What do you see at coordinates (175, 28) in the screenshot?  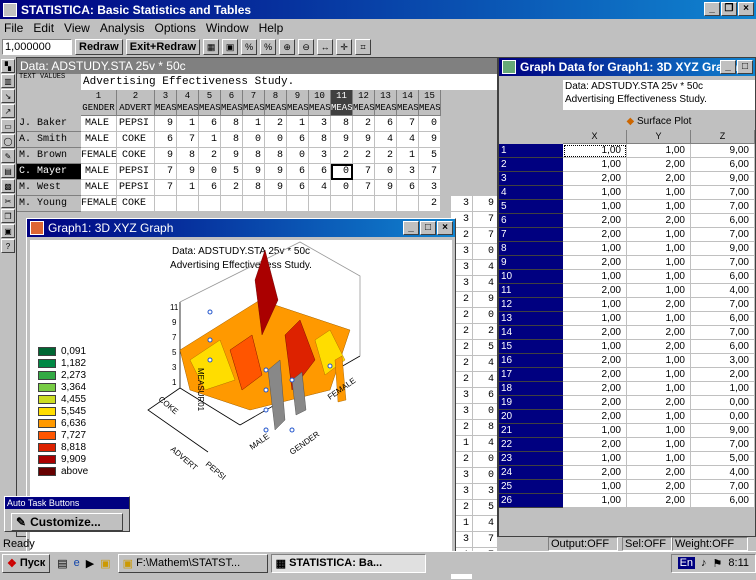 I see `menu-options: Options` at bounding box center [175, 28].